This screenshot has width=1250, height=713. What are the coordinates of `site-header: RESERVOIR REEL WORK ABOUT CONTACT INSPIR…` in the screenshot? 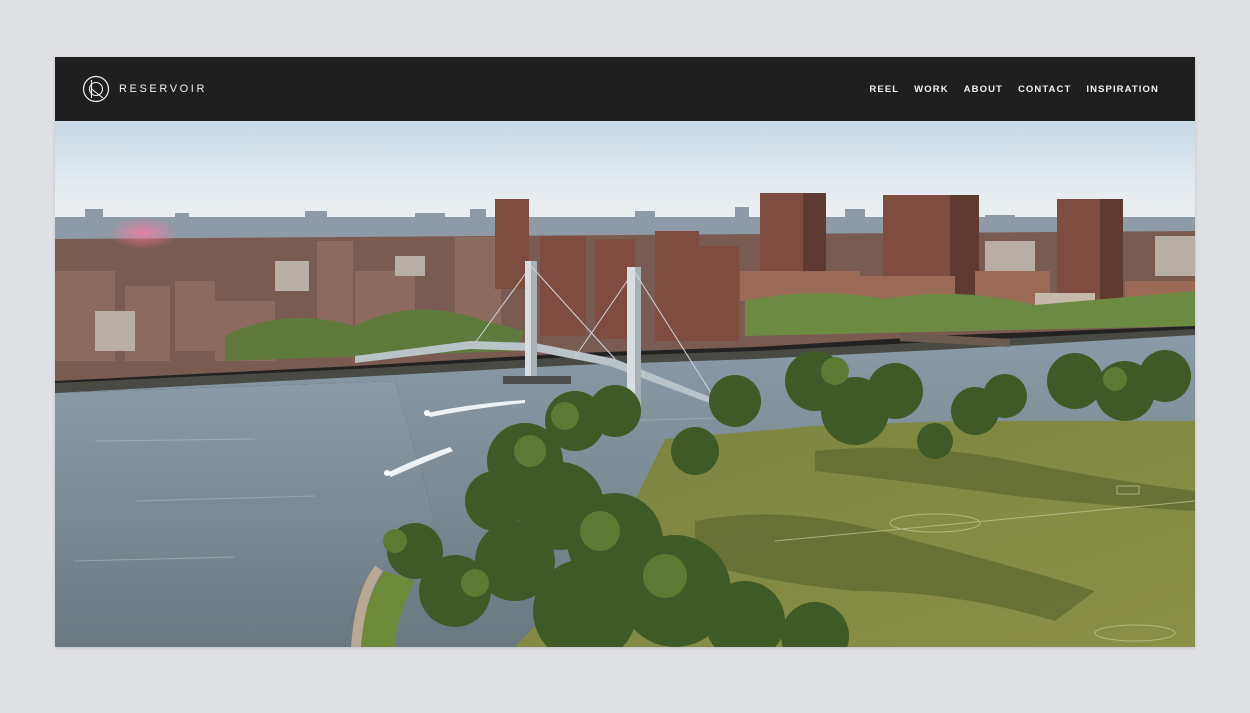 It's located at (625, 89).